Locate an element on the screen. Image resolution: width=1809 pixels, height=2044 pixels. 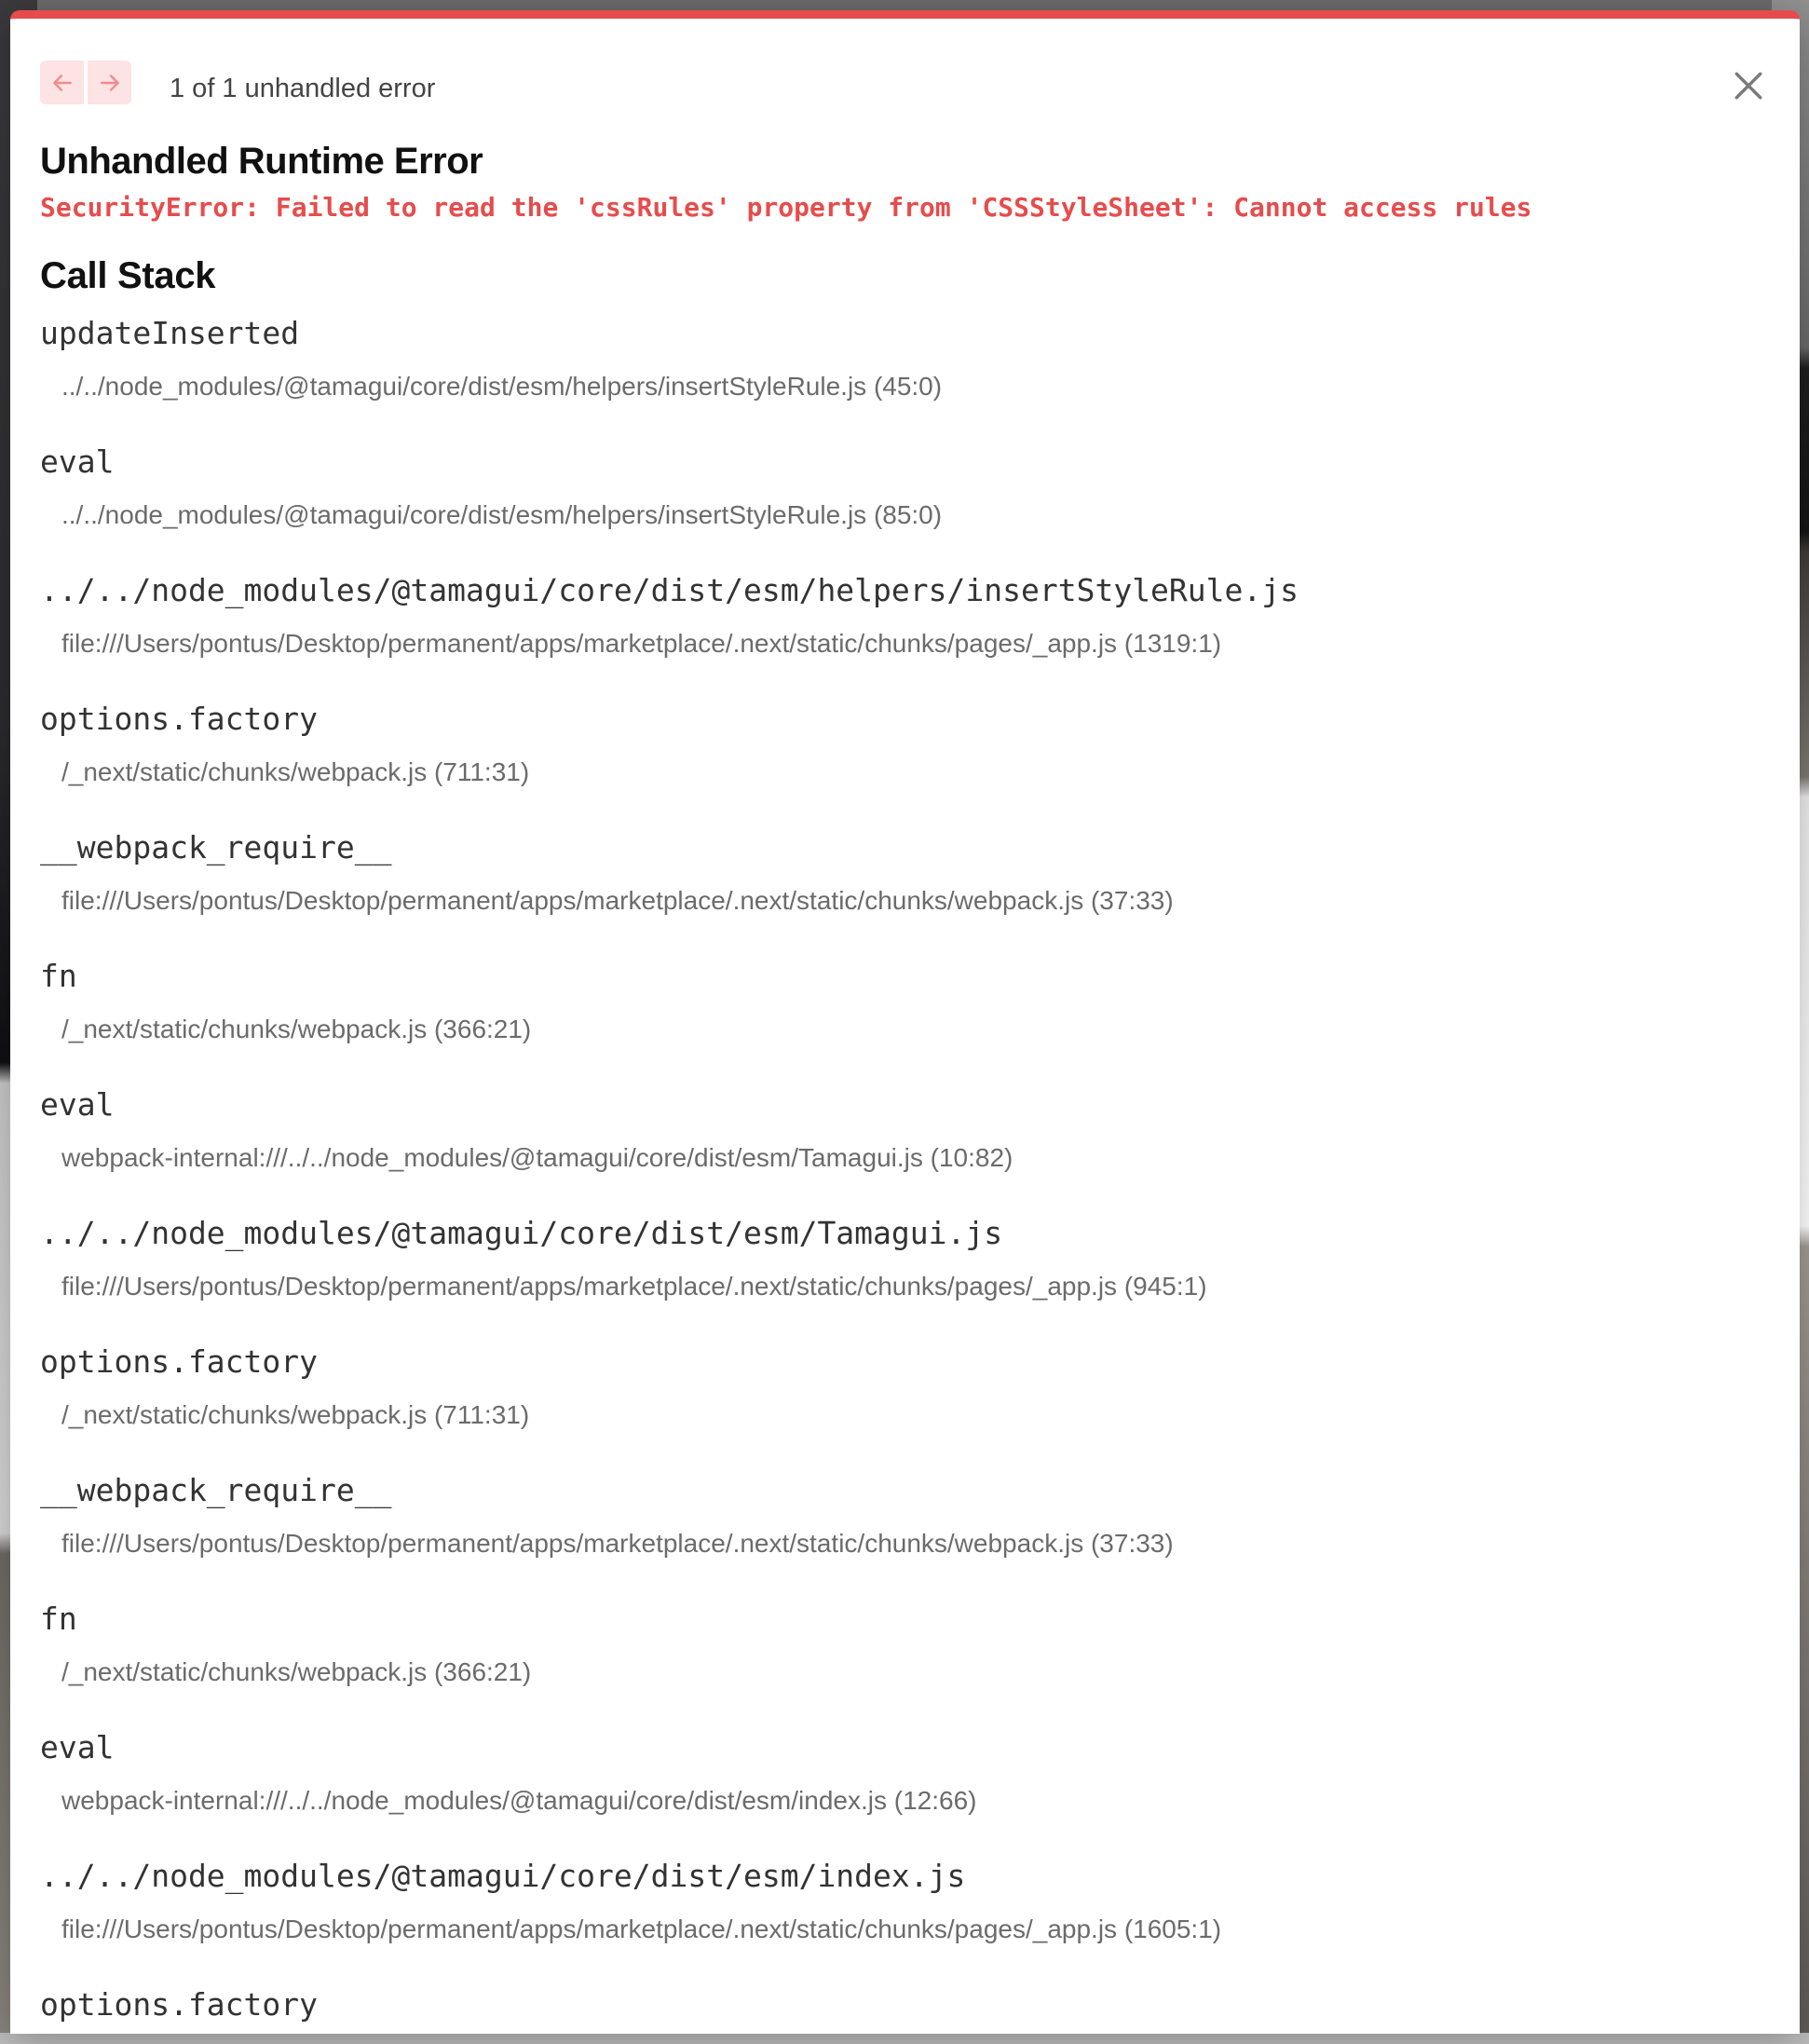
close-button is located at coordinates (1748, 85).